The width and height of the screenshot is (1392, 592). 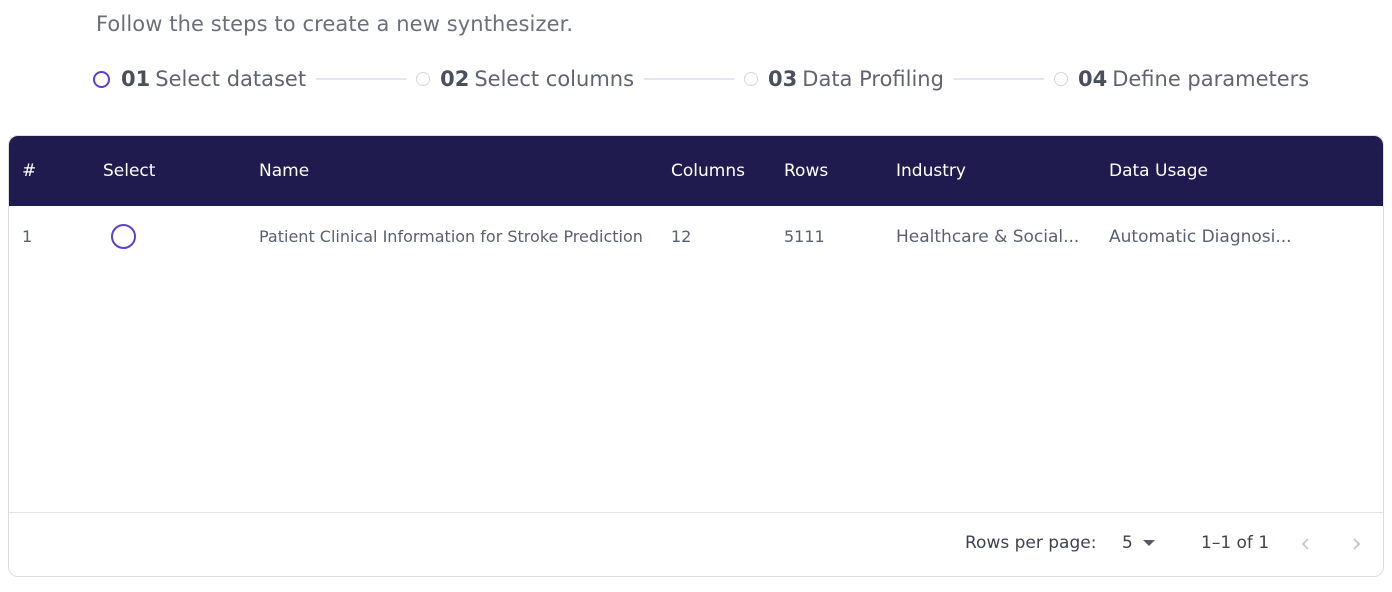 I want to click on step-select-columns: 02 Select columns, so click(x=525, y=79).